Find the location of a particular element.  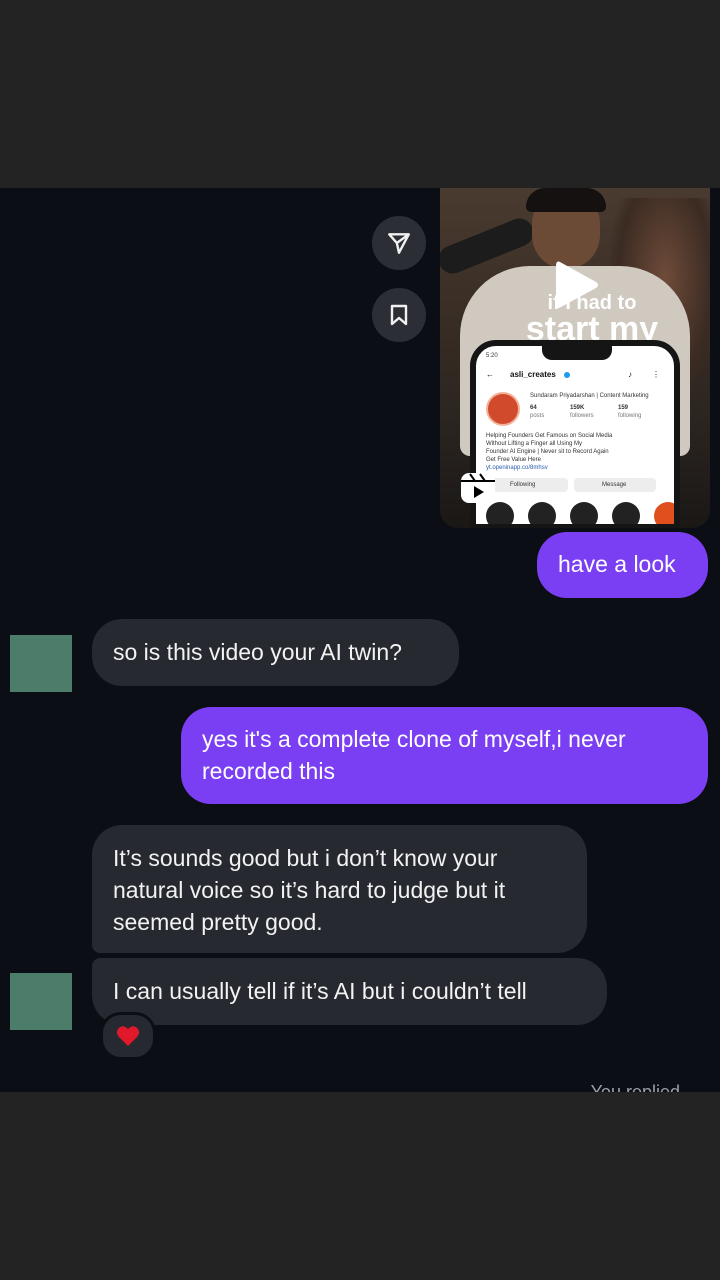

message-incoming: so is this video your AI twin? is located at coordinates (275, 652).